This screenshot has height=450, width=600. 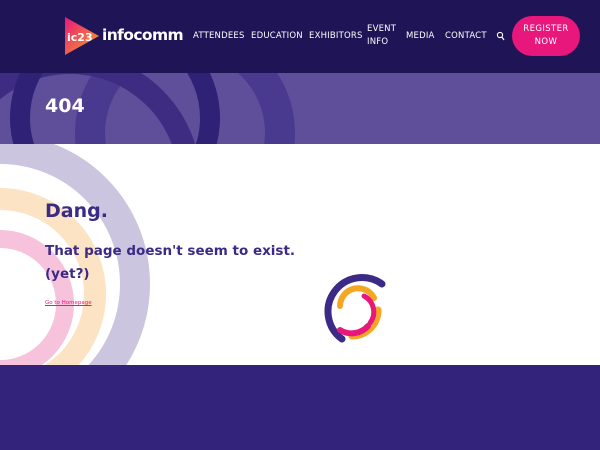 I want to click on go-to-homepage-link: Go to Homepage, so click(x=68, y=303).